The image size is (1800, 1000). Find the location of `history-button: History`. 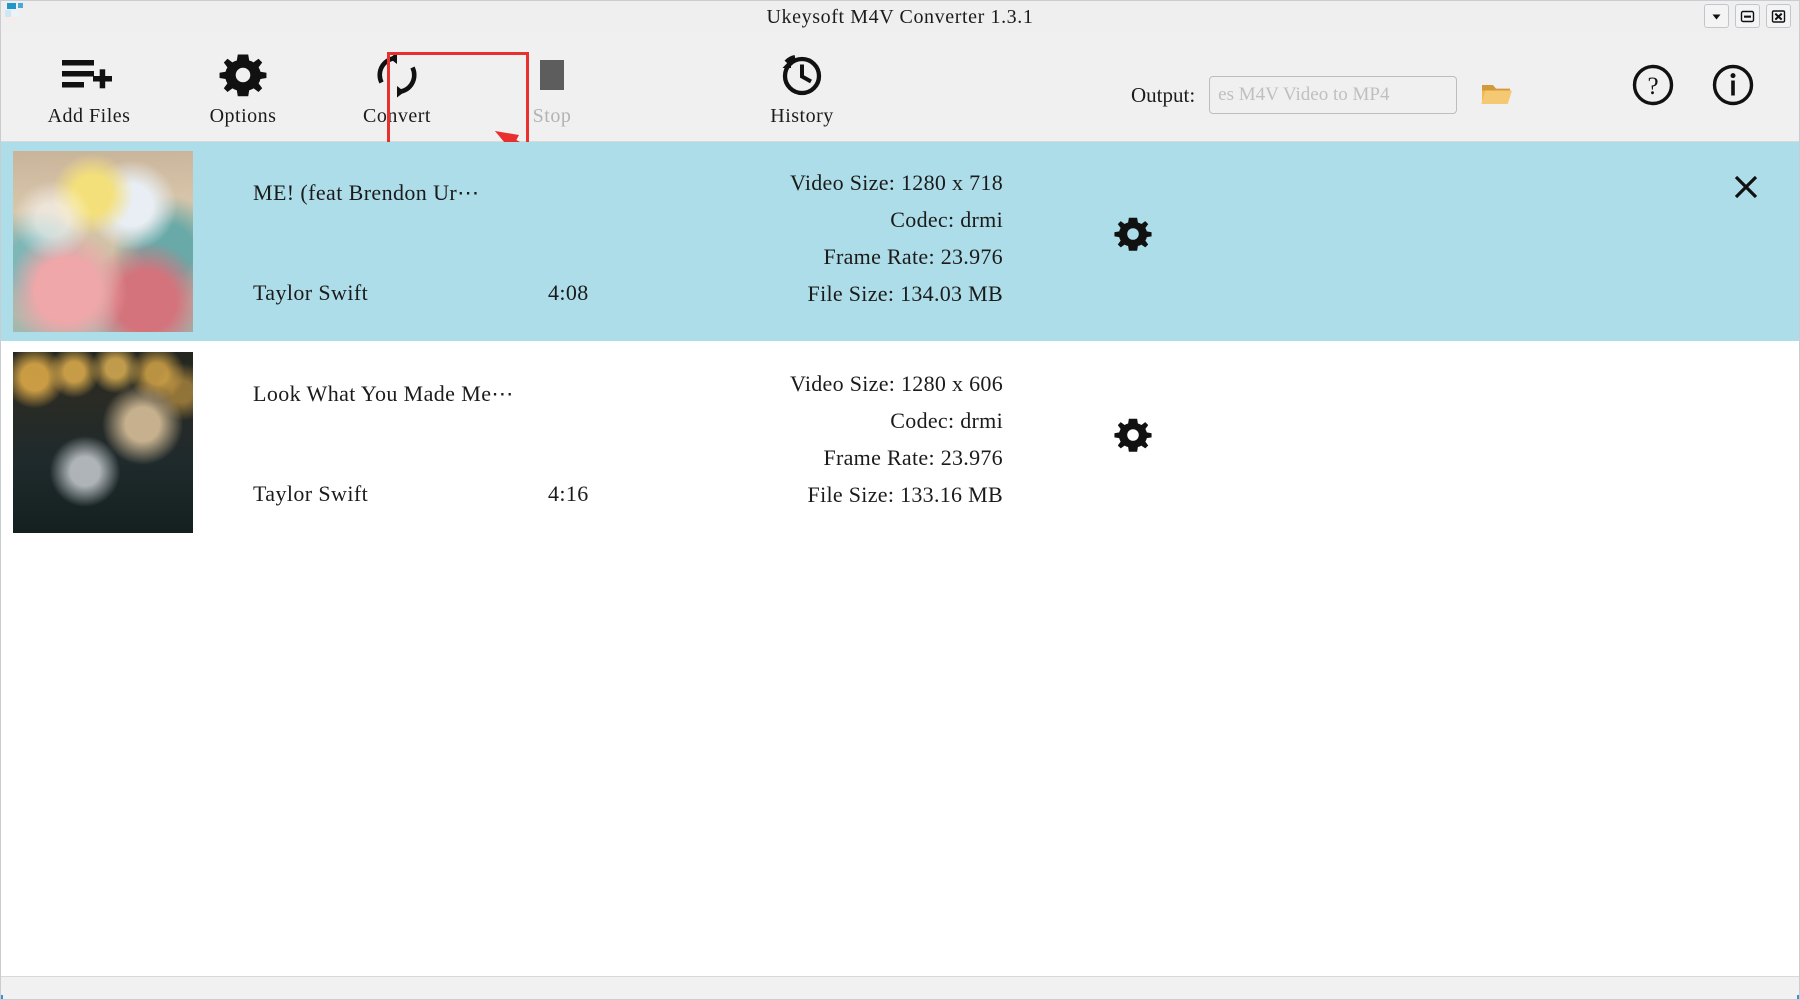

history-button: History is located at coordinates (802, 88).